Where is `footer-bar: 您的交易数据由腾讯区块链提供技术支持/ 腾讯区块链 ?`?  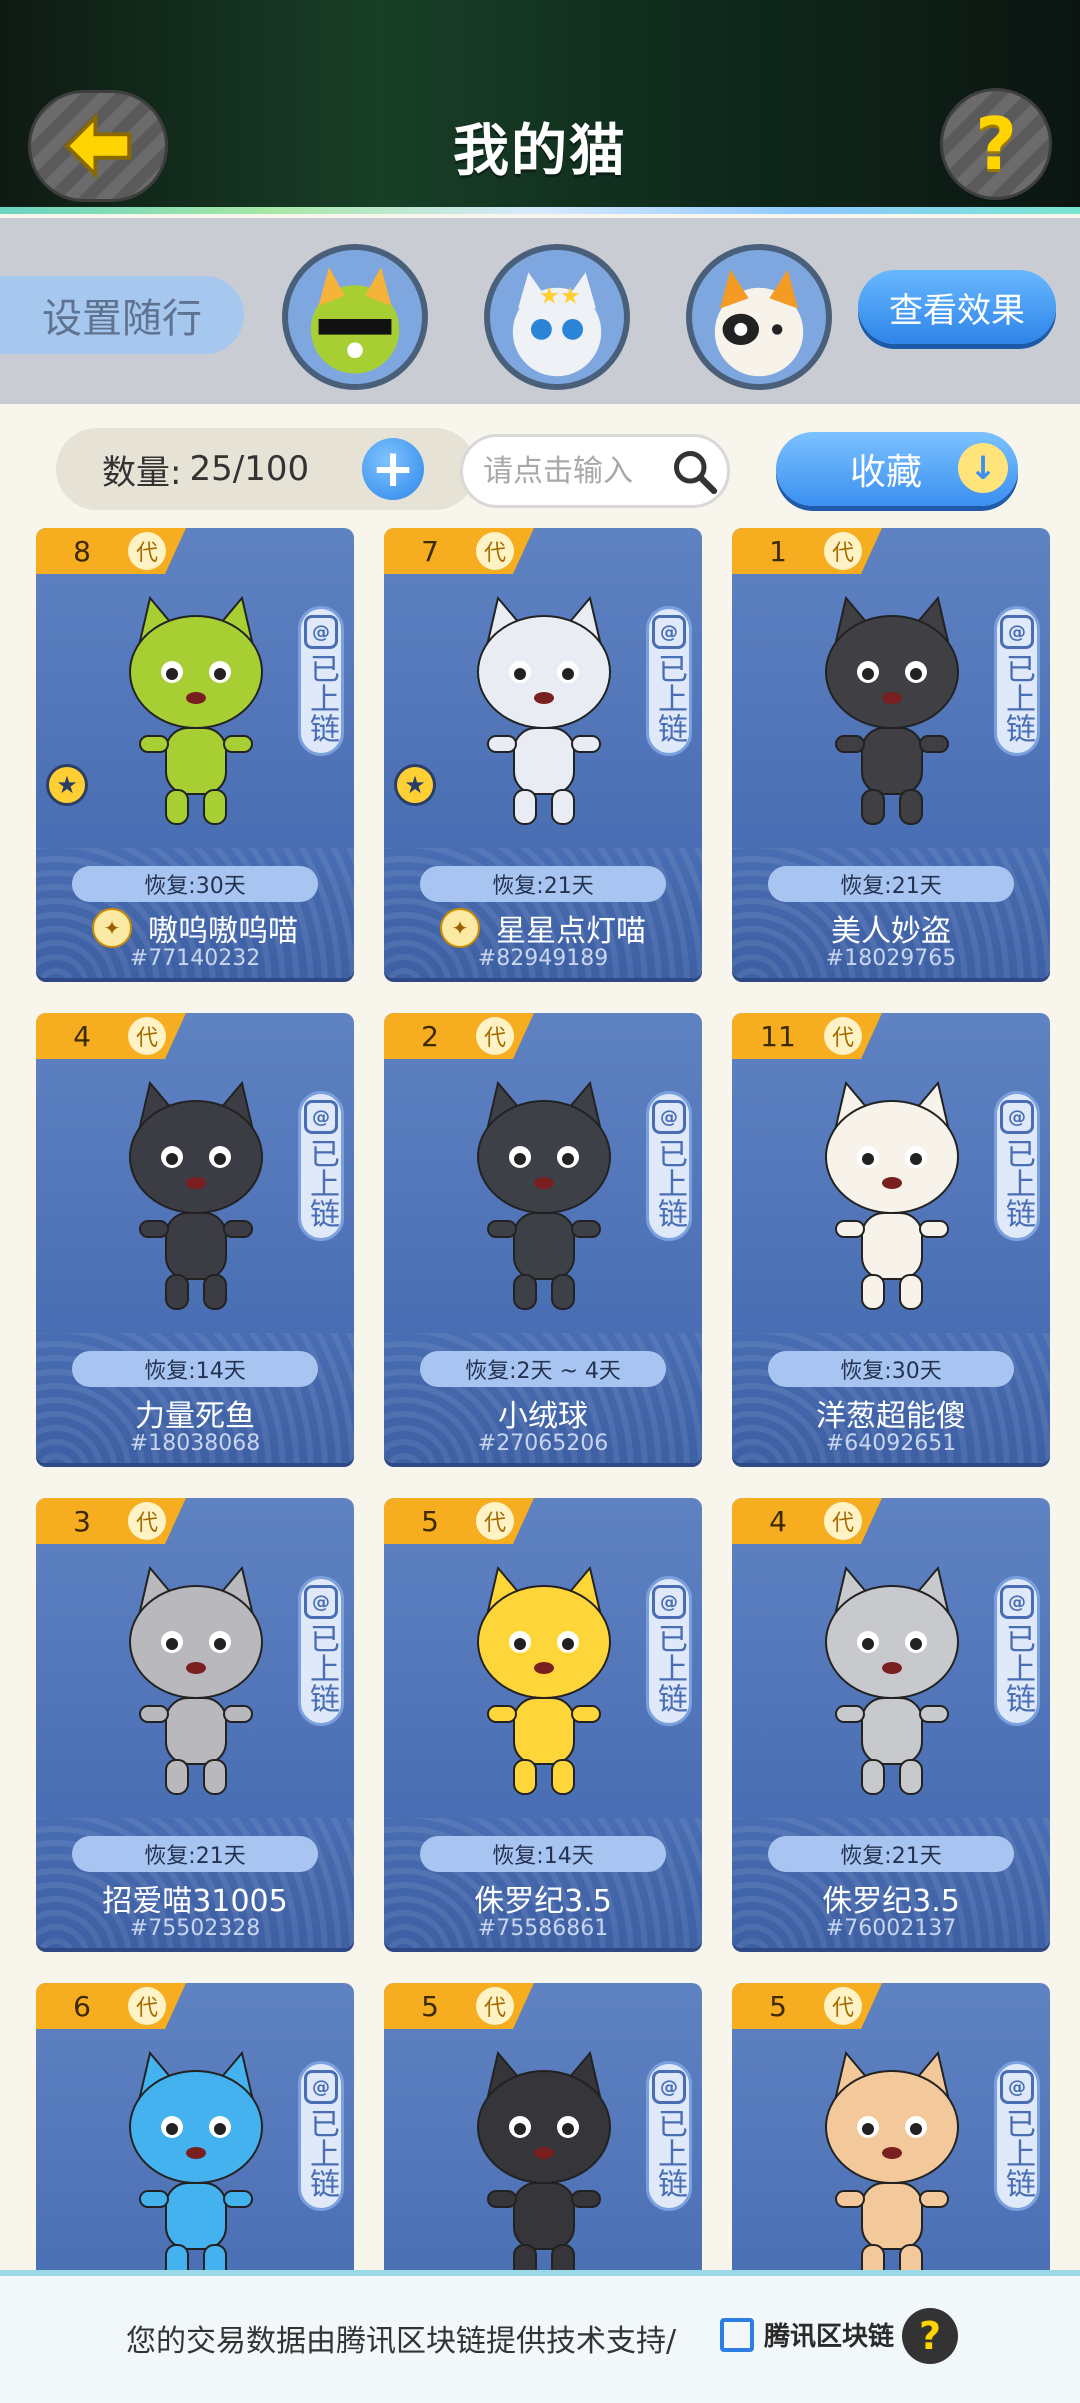 footer-bar: 您的交易数据由腾讯区块链提供技术支持/ 腾讯区块链 ? is located at coordinates (540, 2336).